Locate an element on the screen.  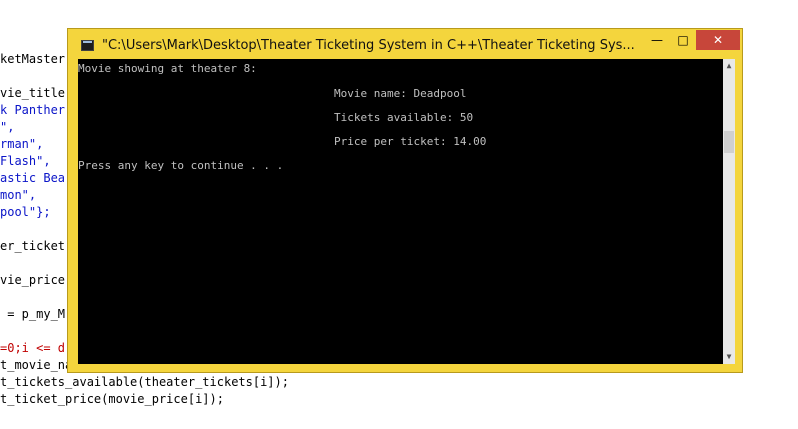
console-line: Tickets available: 50 is located at coordinates (404, 117).